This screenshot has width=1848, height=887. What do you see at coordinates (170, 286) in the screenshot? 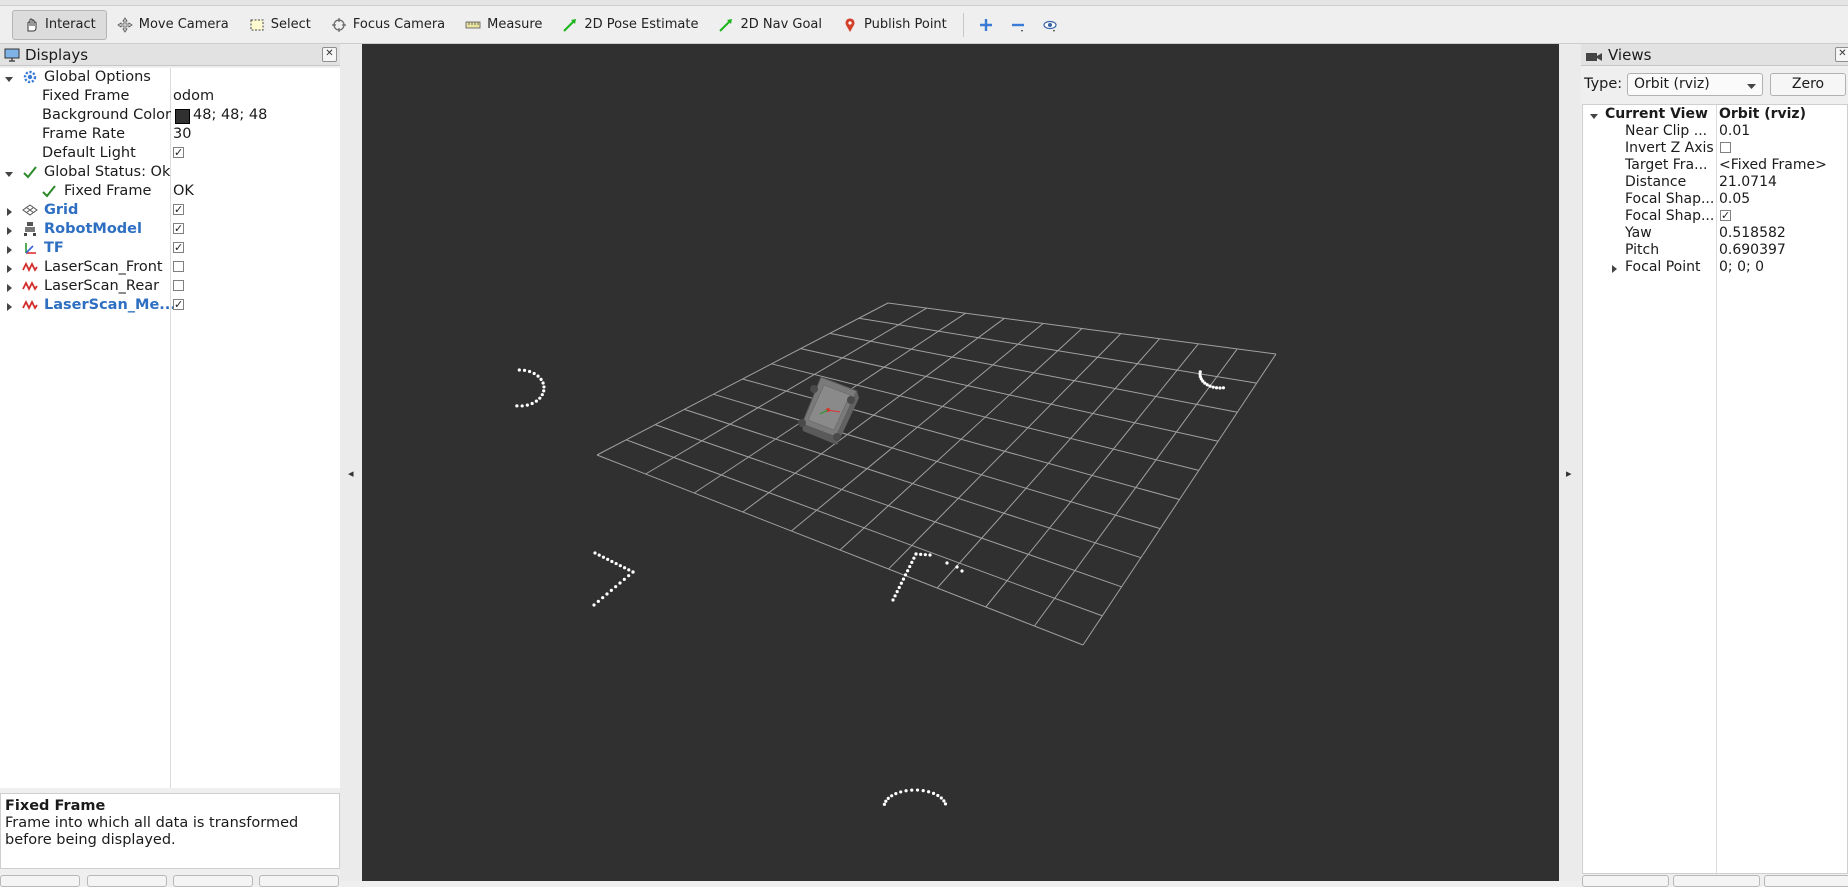
I see `tree-row-laserscan-rear: LaserScan_Rear` at bounding box center [170, 286].